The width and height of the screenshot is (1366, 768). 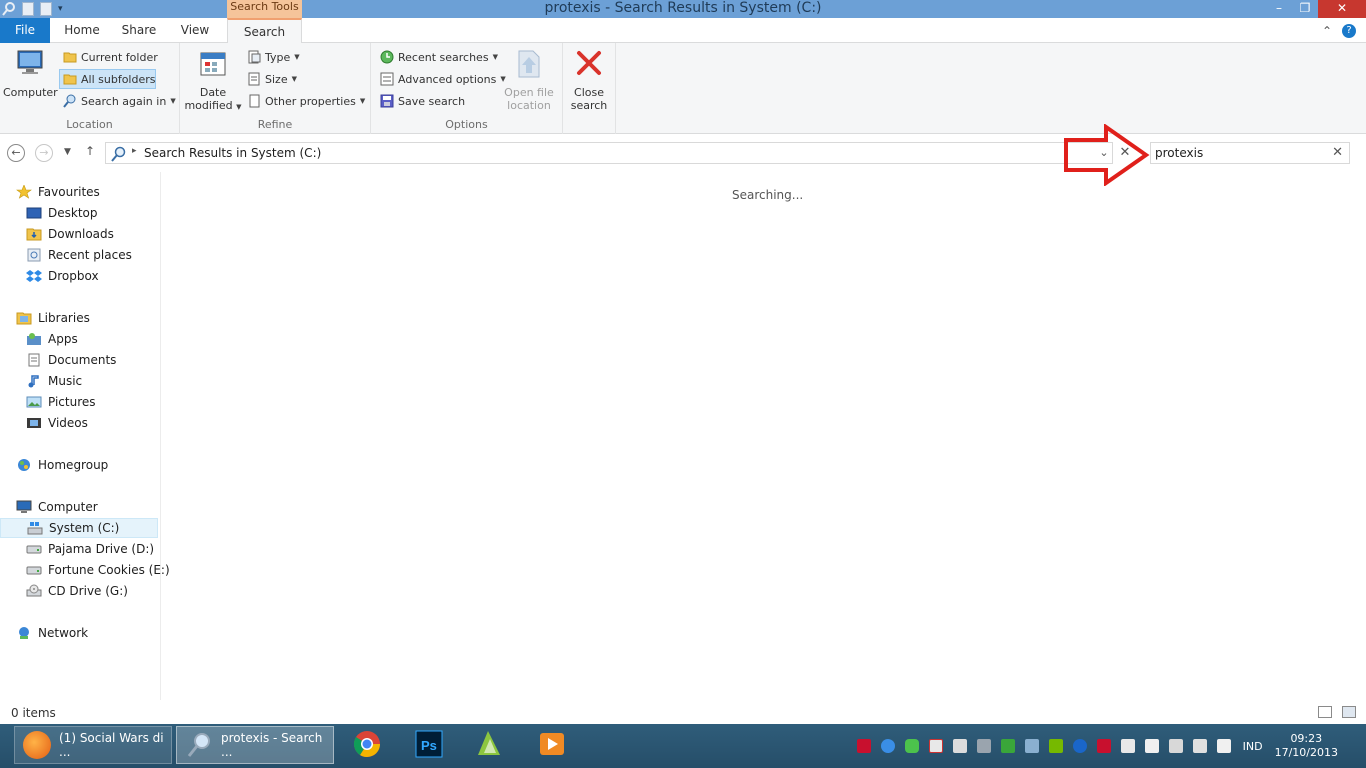 I want to click on hard-drive-icon, so click(x=34, y=570).